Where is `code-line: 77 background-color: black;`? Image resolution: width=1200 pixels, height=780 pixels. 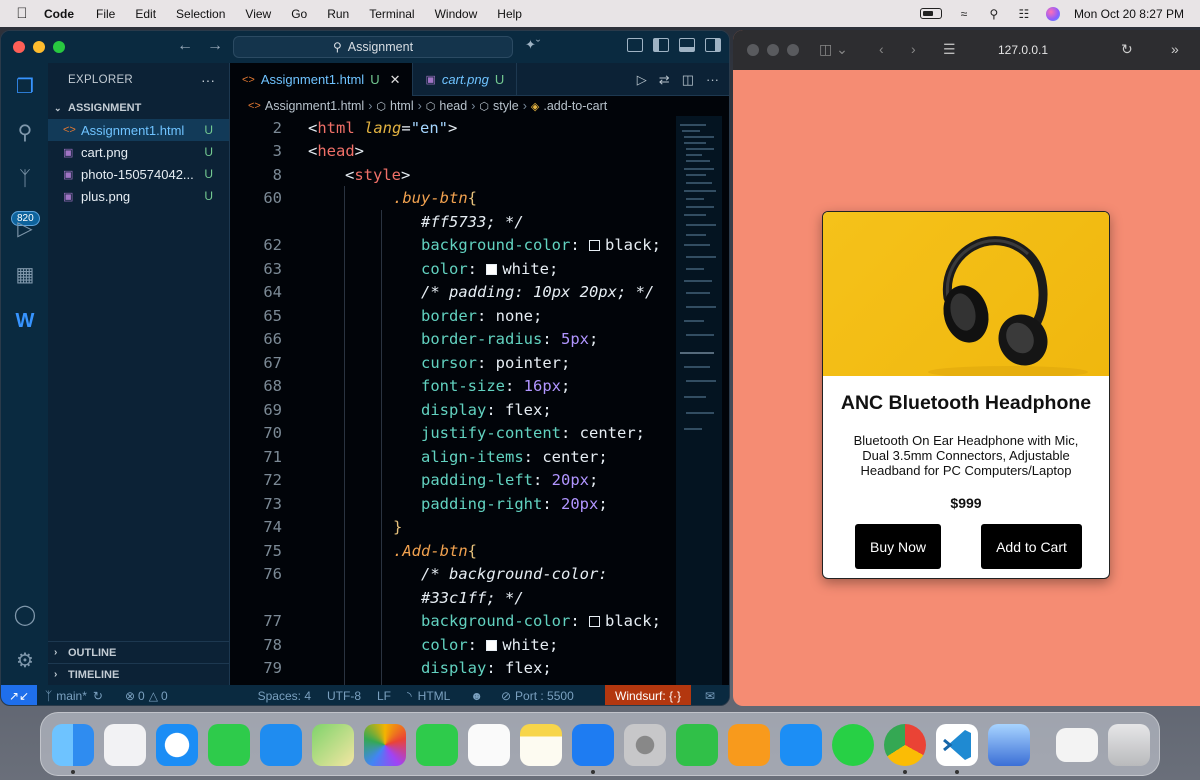 code-line: 77 background-color: black; is located at coordinates (453, 622).